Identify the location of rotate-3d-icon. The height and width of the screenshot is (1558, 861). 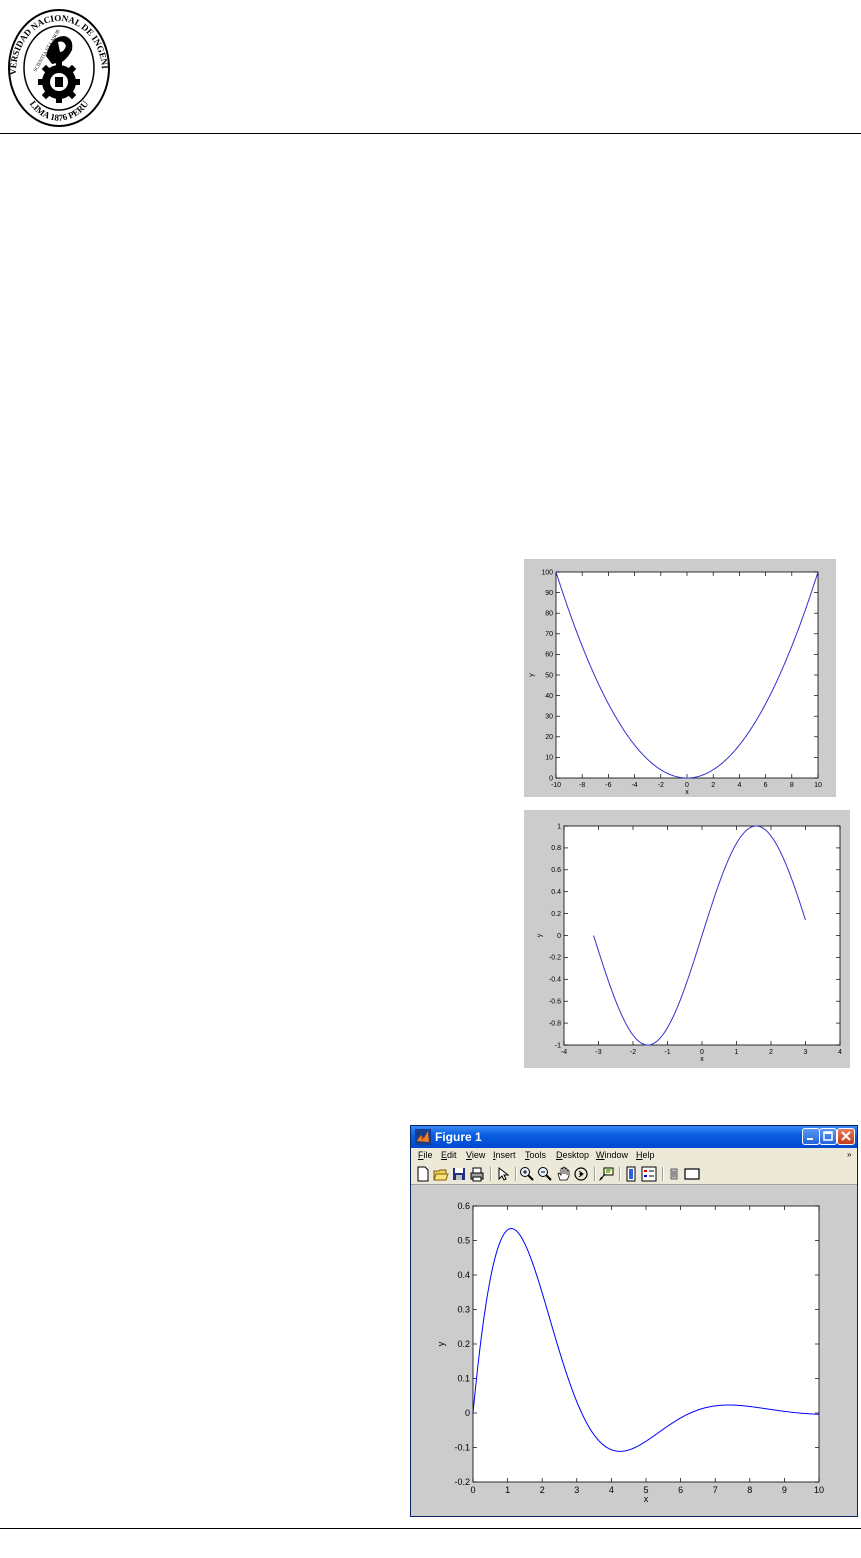
(581, 1174).